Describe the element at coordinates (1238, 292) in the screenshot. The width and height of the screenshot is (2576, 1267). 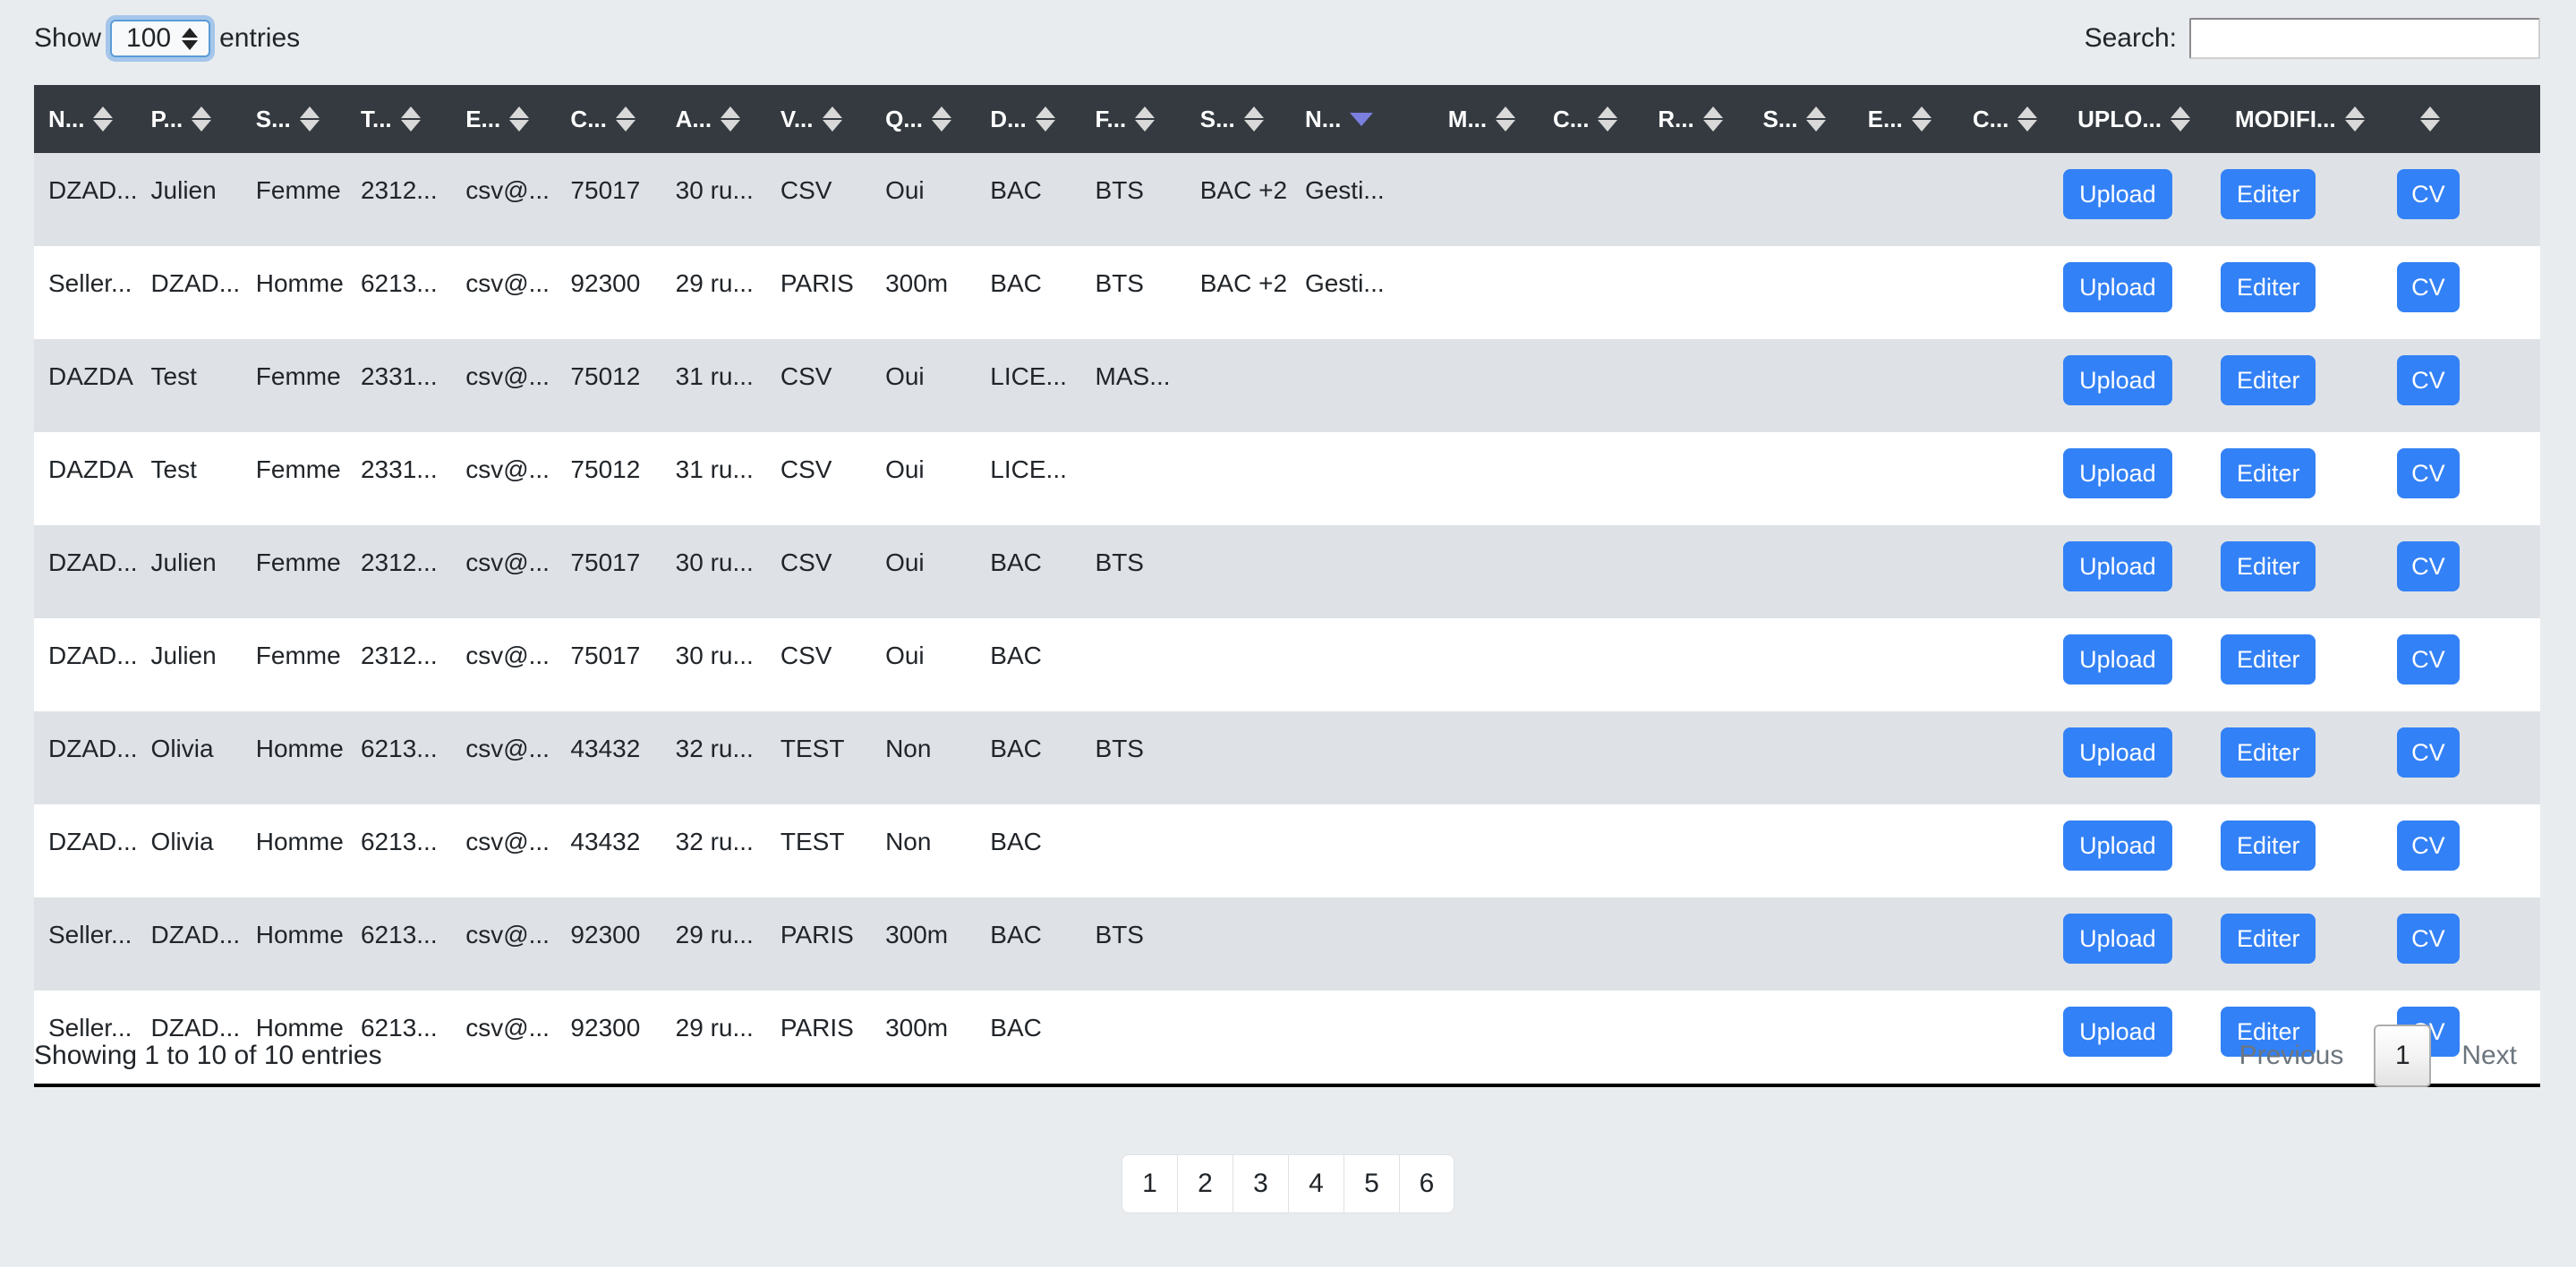
I see `table-cell: BAC +2` at that location.